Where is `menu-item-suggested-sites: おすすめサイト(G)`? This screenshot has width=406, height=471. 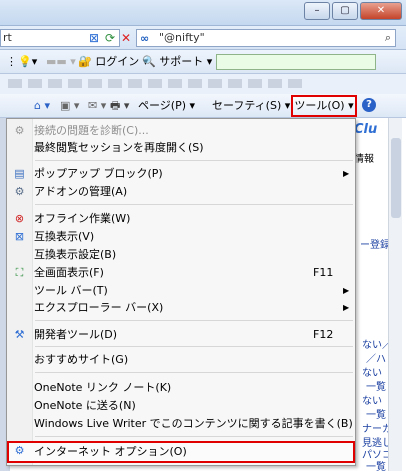 menu-item-suggested-sites: おすすめサイト(G) is located at coordinates (181, 359).